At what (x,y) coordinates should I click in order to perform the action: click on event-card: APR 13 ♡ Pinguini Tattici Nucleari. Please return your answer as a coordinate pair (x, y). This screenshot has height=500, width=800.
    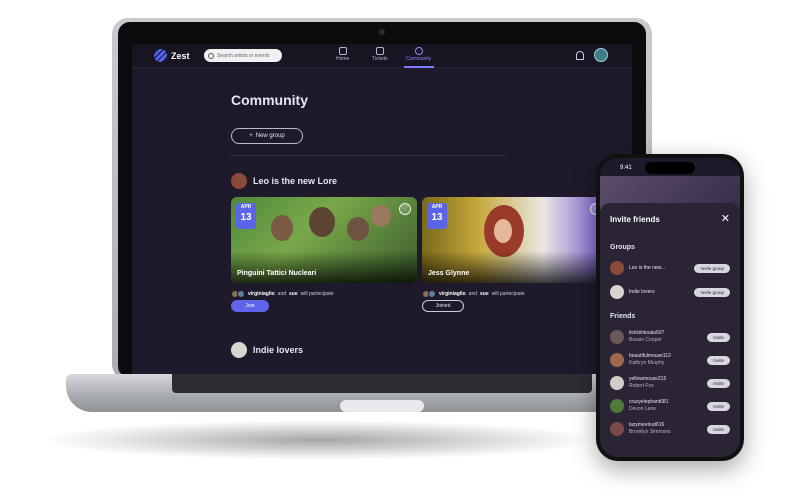
    Looking at the image, I should click on (324, 240).